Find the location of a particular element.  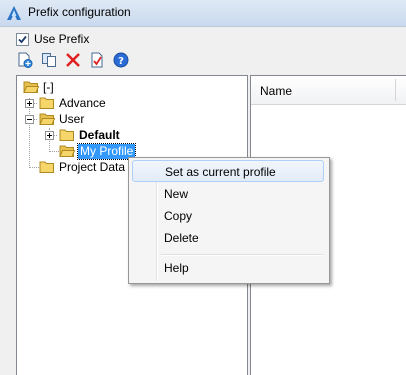

set-current-button is located at coordinates (97, 60).